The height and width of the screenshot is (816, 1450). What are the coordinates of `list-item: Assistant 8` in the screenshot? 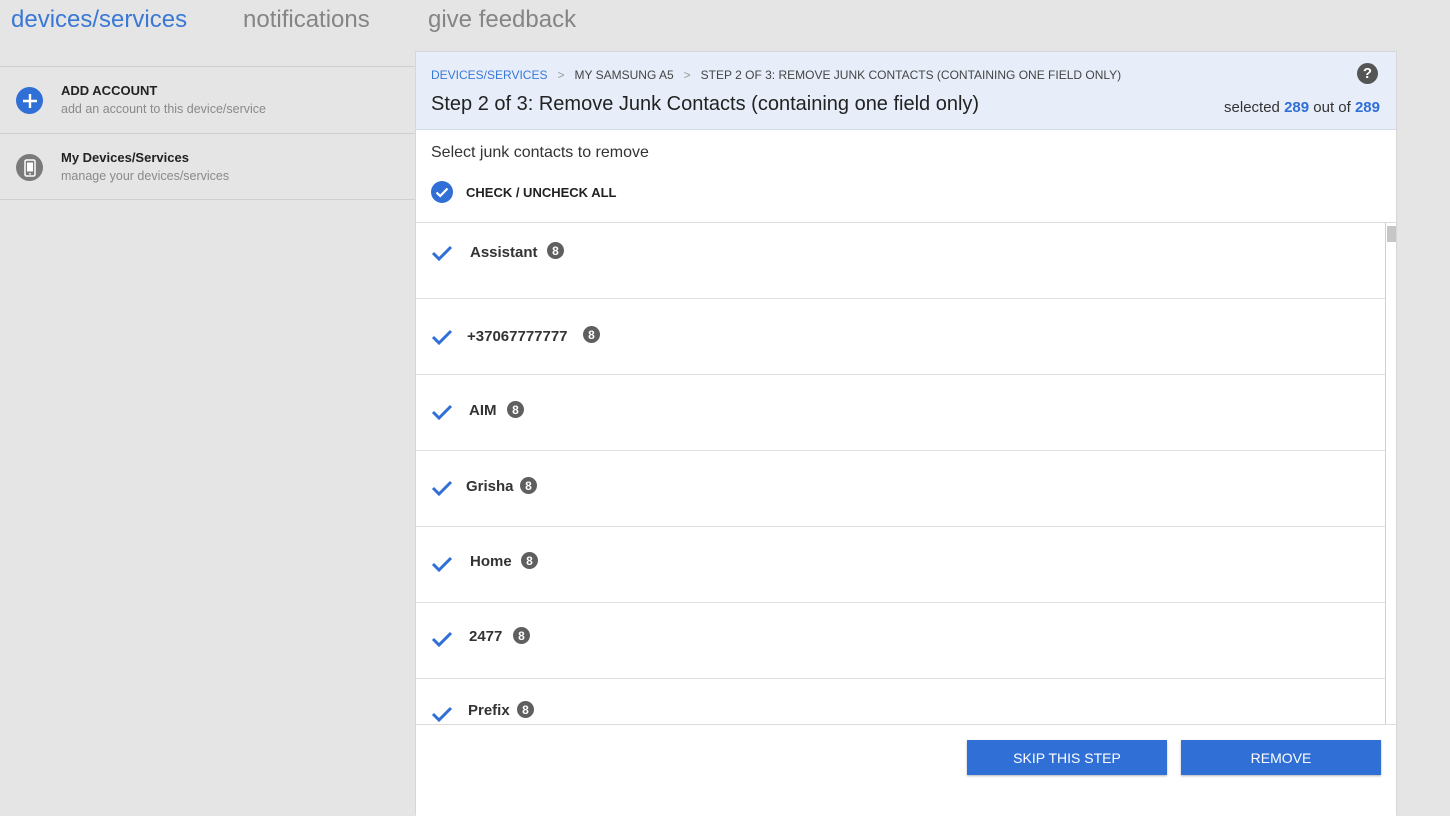 It's located at (900, 261).